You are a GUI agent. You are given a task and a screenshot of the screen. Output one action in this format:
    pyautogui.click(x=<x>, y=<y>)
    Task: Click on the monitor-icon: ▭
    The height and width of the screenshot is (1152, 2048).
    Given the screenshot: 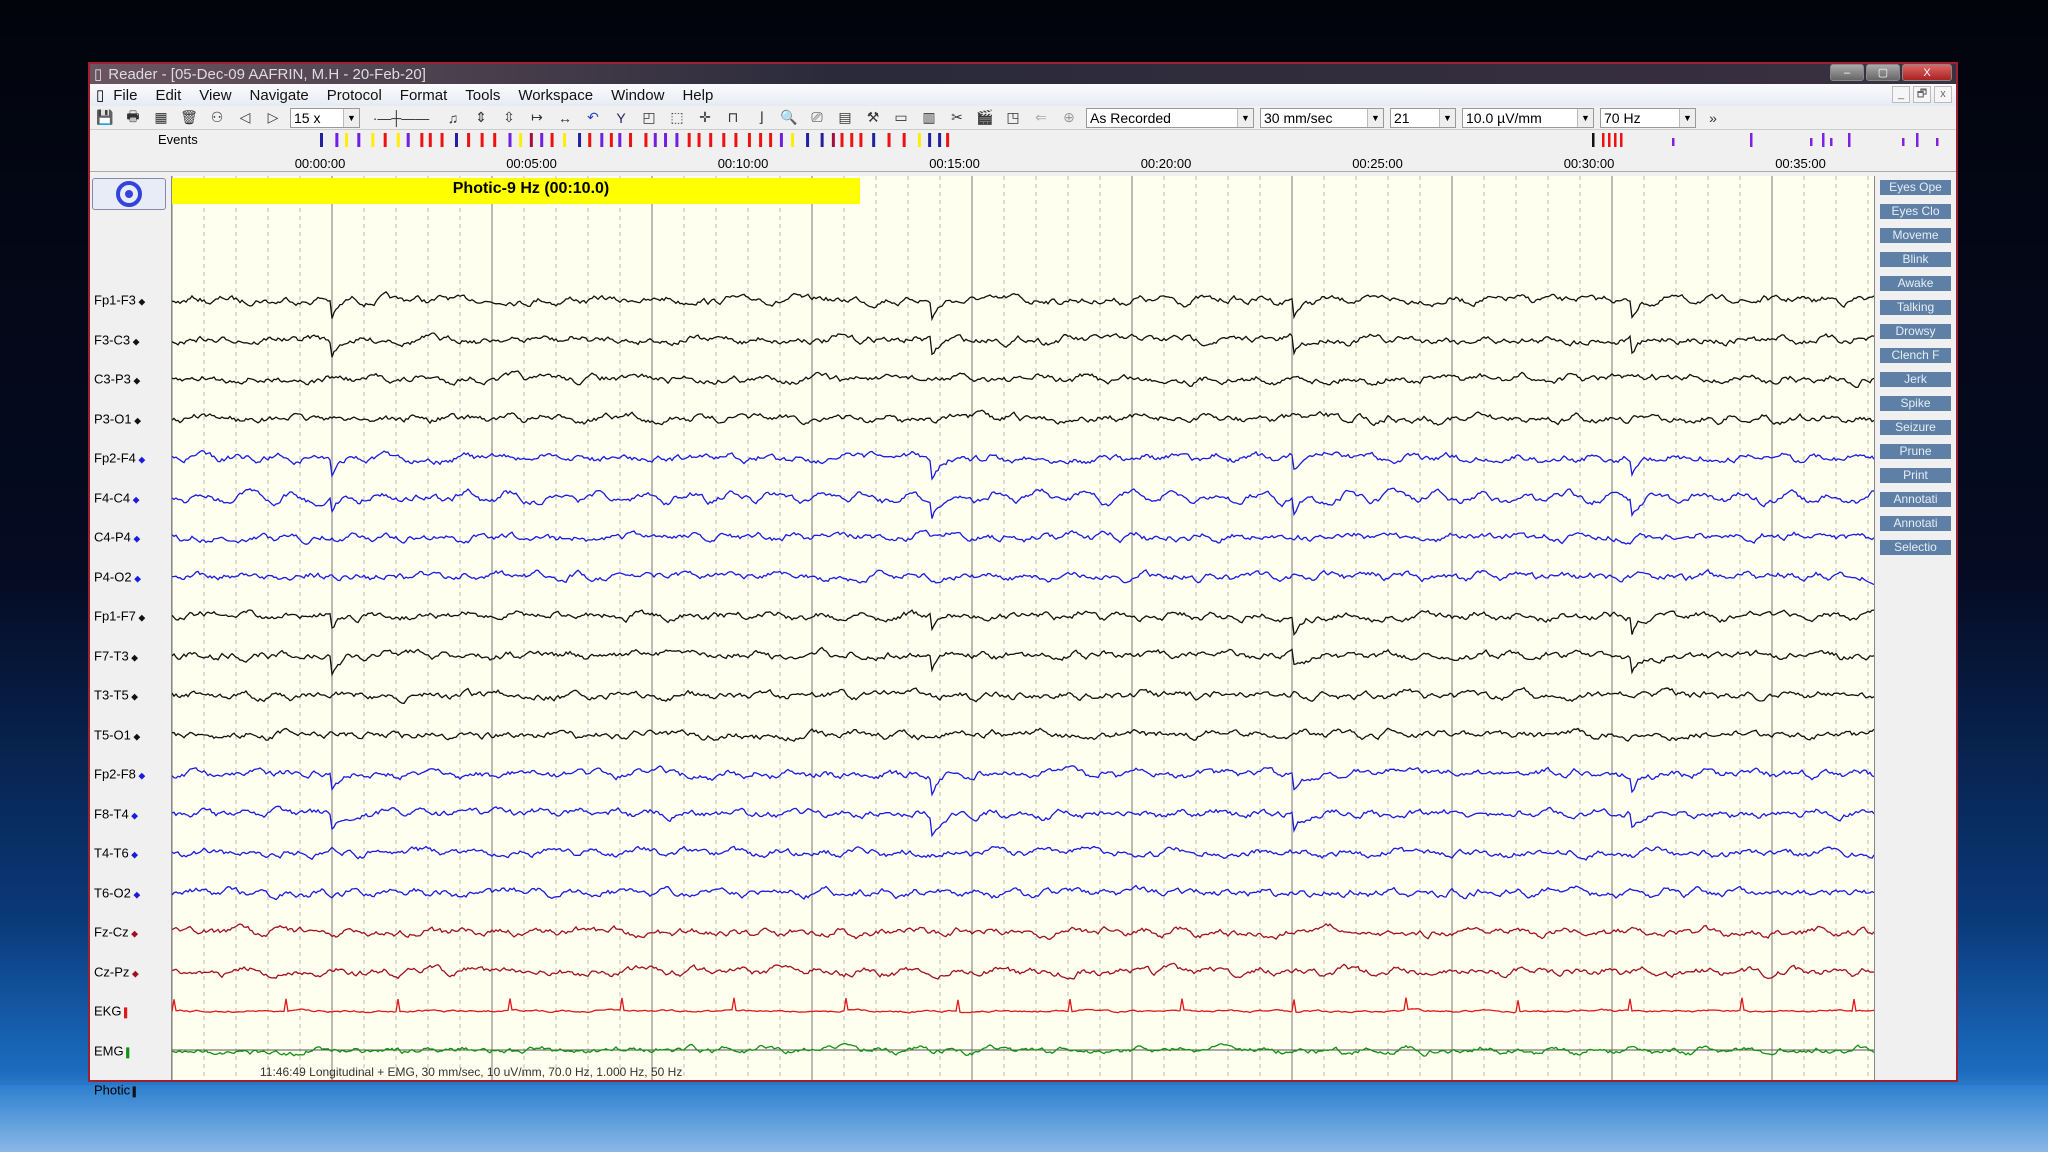 What is the action you would take?
    pyautogui.click(x=901, y=118)
    